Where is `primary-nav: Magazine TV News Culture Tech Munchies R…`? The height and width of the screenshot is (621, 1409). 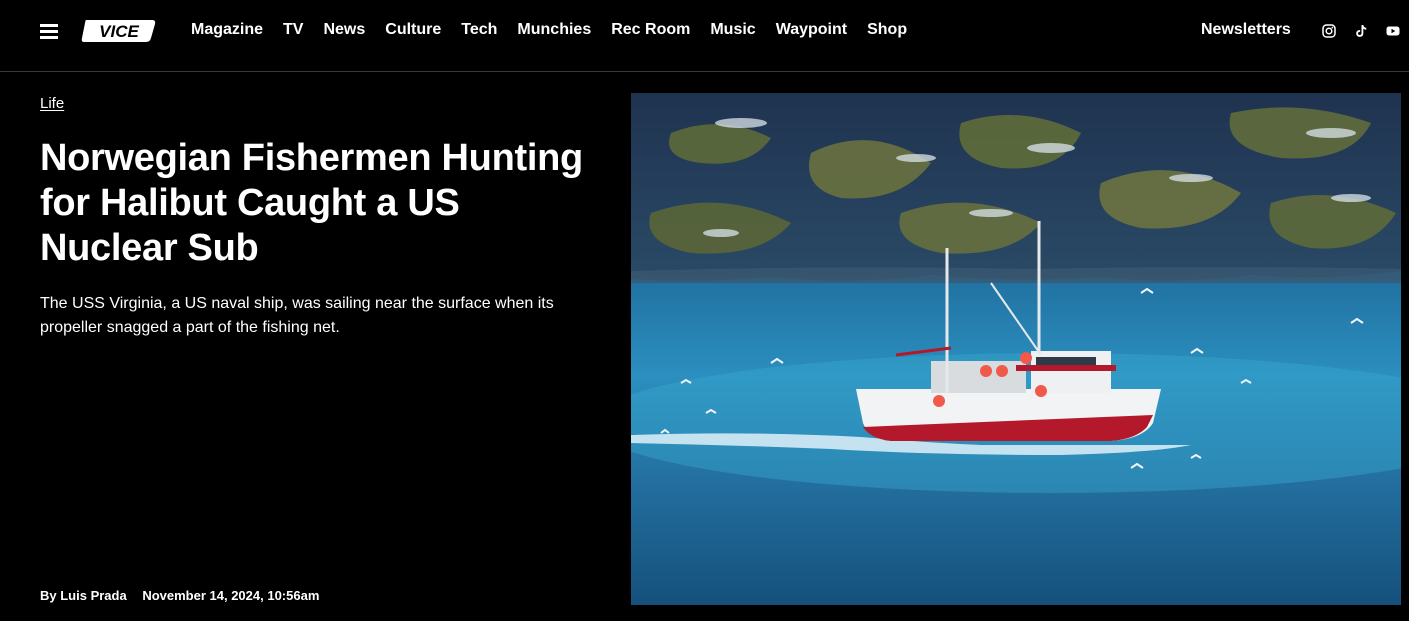 primary-nav: Magazine TV News Culture Tech Munchies R… is located at coordinates (549, 30).